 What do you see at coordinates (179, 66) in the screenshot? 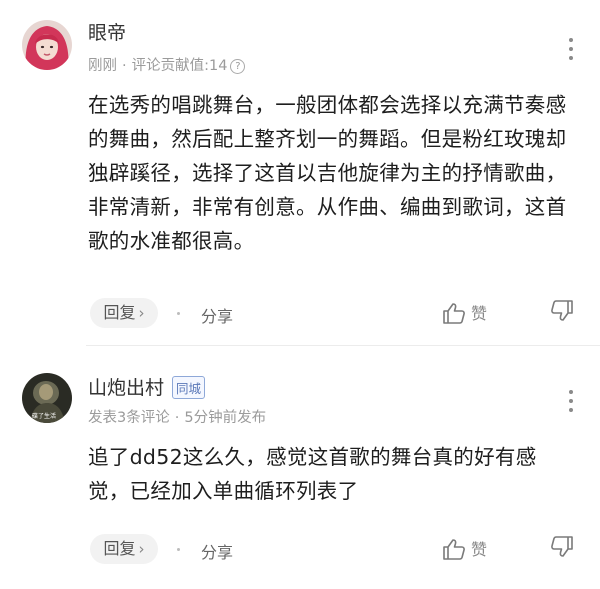
I see `contribution-score: 评论贡献值:14` at bounding box center [179, 66].